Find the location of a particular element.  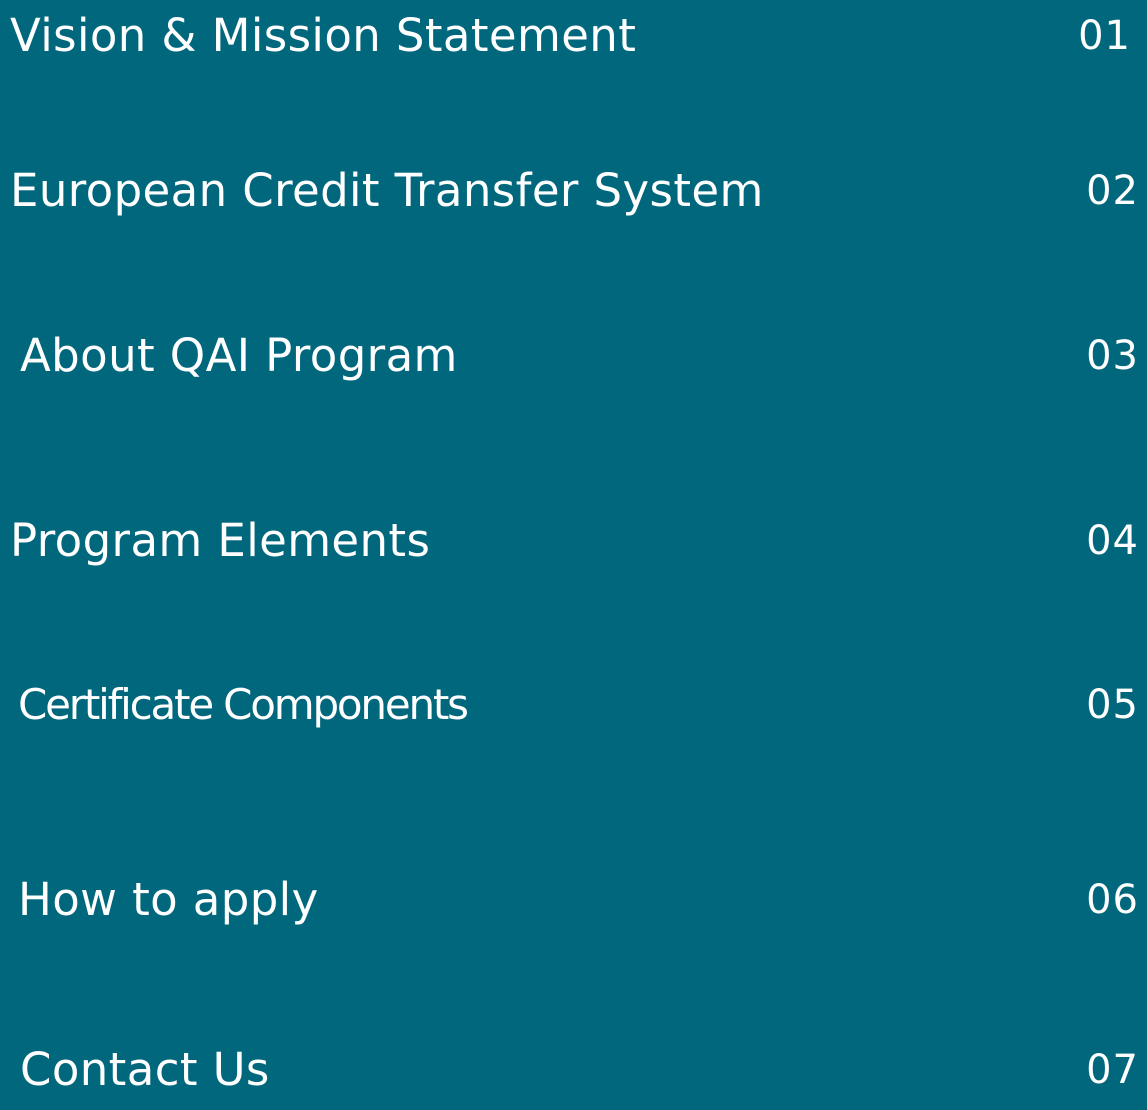

toc-item-title: Contact Us is located at coordinates (145, 1069).